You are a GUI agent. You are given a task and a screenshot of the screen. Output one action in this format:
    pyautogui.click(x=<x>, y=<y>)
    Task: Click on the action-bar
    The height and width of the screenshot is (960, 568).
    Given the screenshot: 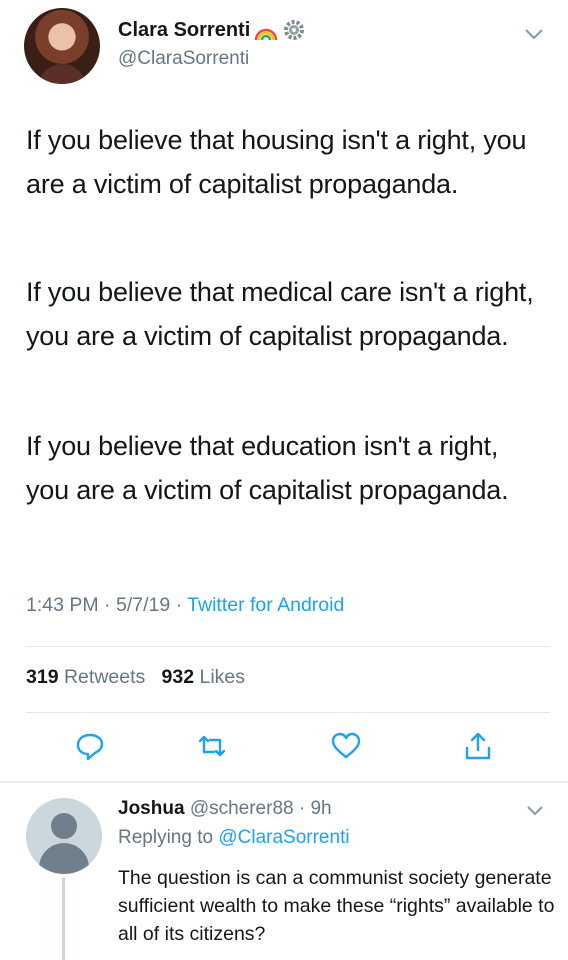 What is the action you would take?
    pyautogui.click(x=284, y=748)
    